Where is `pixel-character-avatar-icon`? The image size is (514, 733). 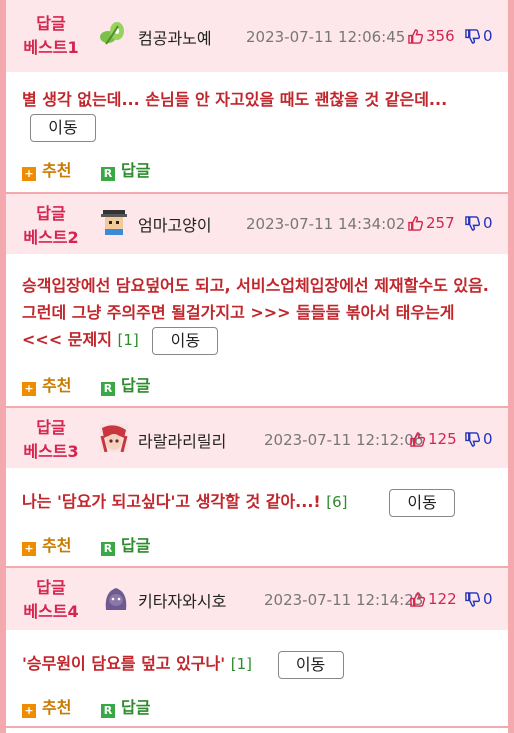 pixel-character-avatar-icon is located at coordinates (114, 222).